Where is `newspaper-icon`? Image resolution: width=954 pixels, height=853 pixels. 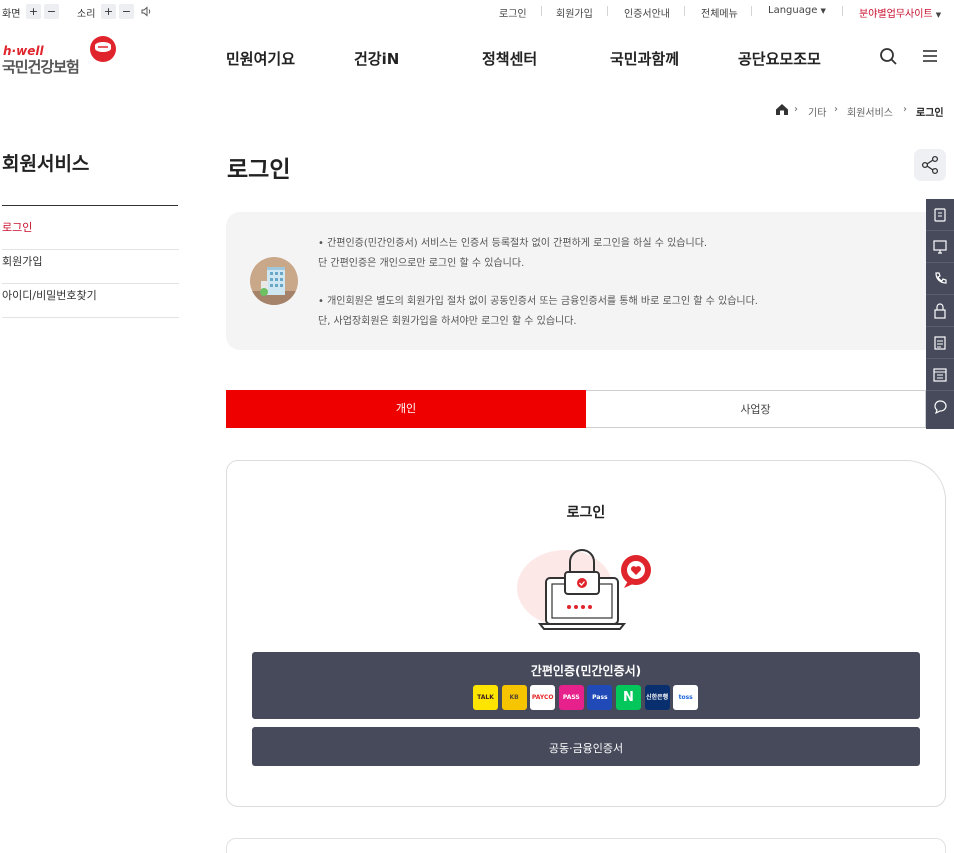 newspaper-icon is located at coordinates (940, 375).